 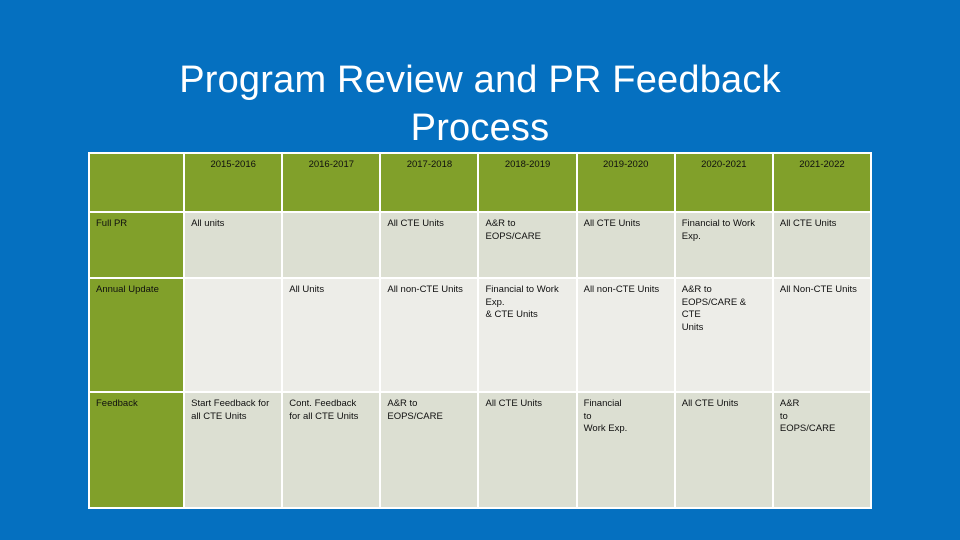 I want to click on page-title: Program Review and PR Feedback Process, so click(x=480, y=104).